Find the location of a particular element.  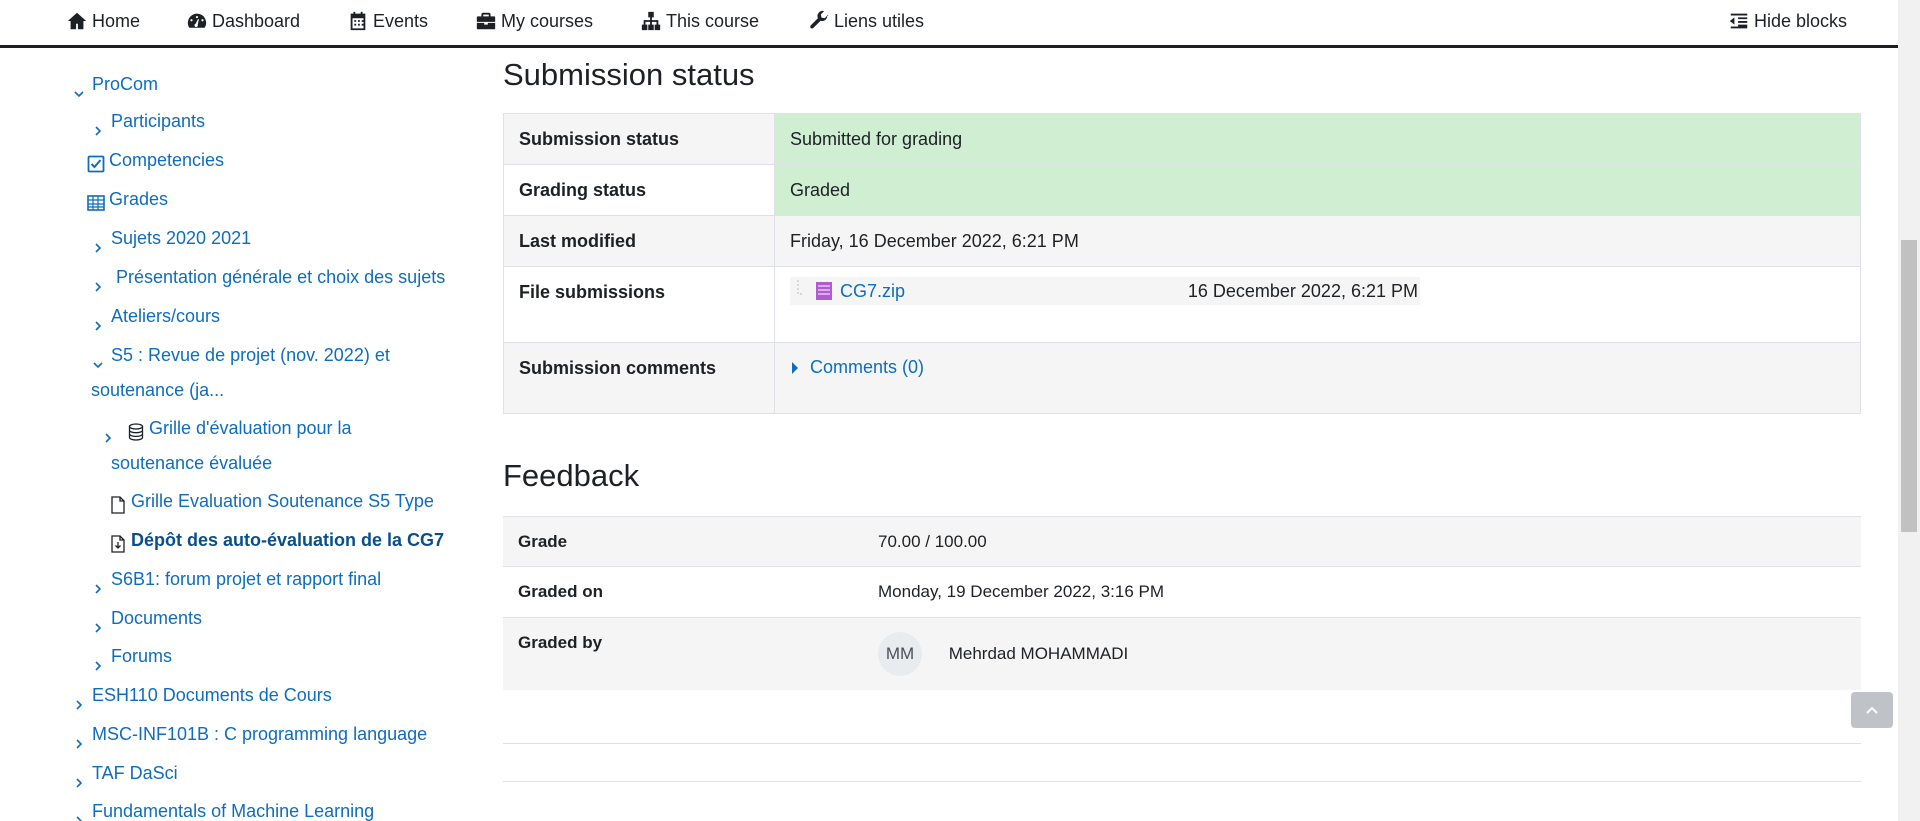

tree-item-label: Ateliers/cours is located at coordinates (166, 316).